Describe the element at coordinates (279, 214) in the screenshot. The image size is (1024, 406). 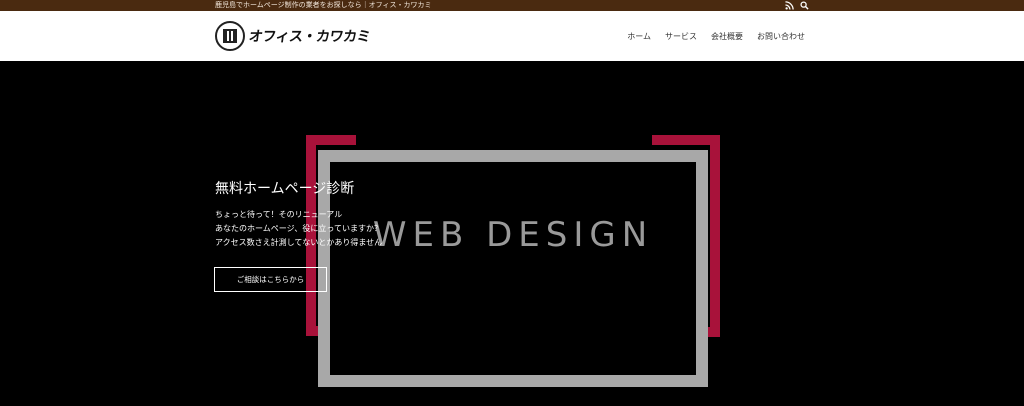
I see `hero-body-line: ちょっと待って！そのリニューアル` at that location.